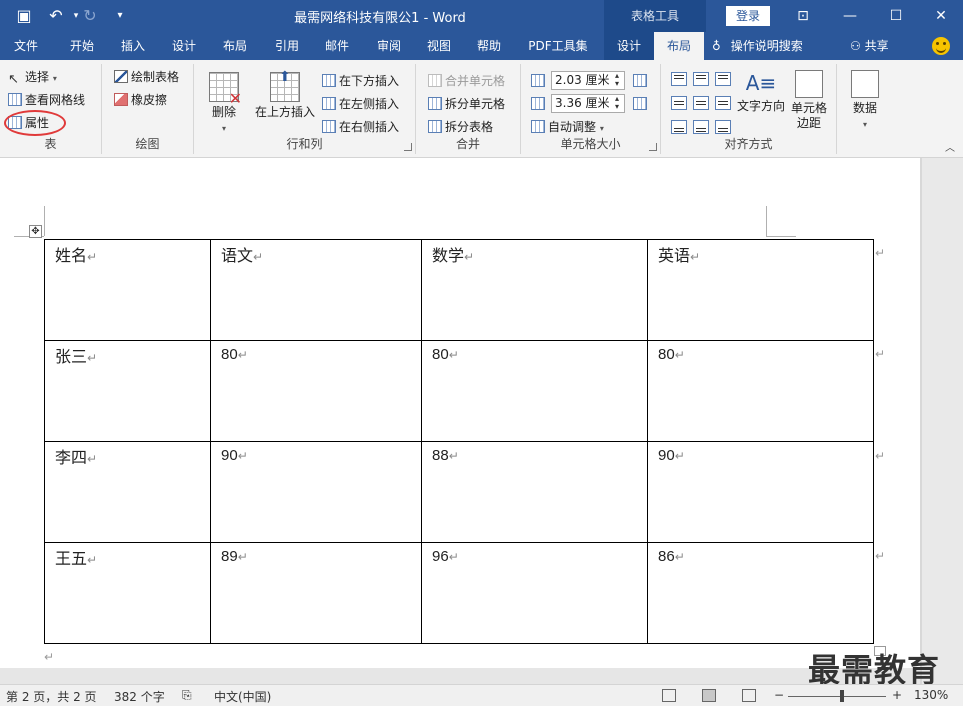 The height and width of the screenshot is (706, 963). What do you see at coordinates (15, 76) in the screenshot?
I see `cursor-icon` at bounding box center [15, 76].